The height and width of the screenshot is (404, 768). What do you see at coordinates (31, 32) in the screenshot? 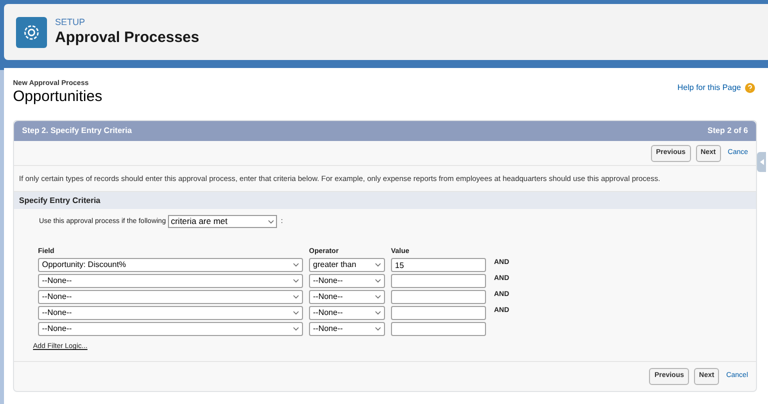
I see `settings-icon` at bounding box center [31, 32].